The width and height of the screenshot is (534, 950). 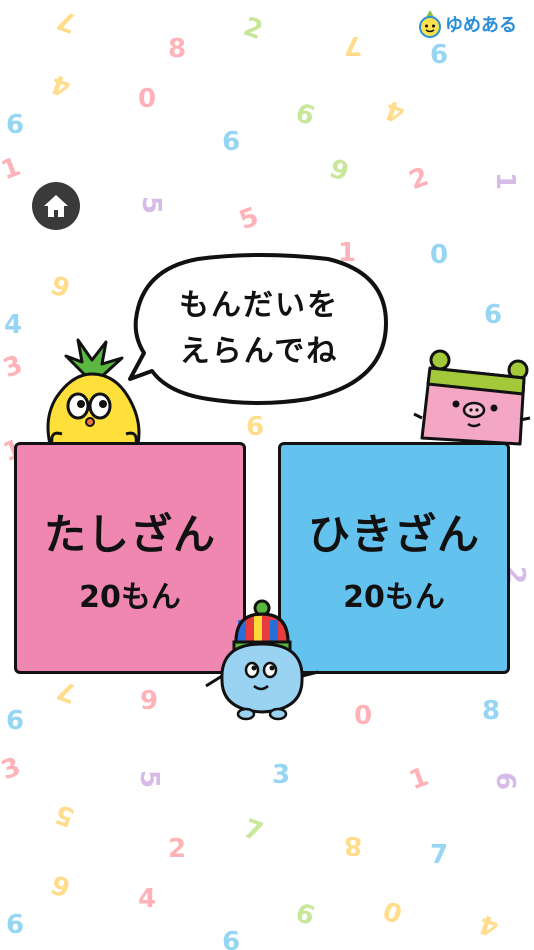 What do you see at coordinates (262, 660) in the screenshot?
I see `blue-blob-character` at bounding box center [262, 660].